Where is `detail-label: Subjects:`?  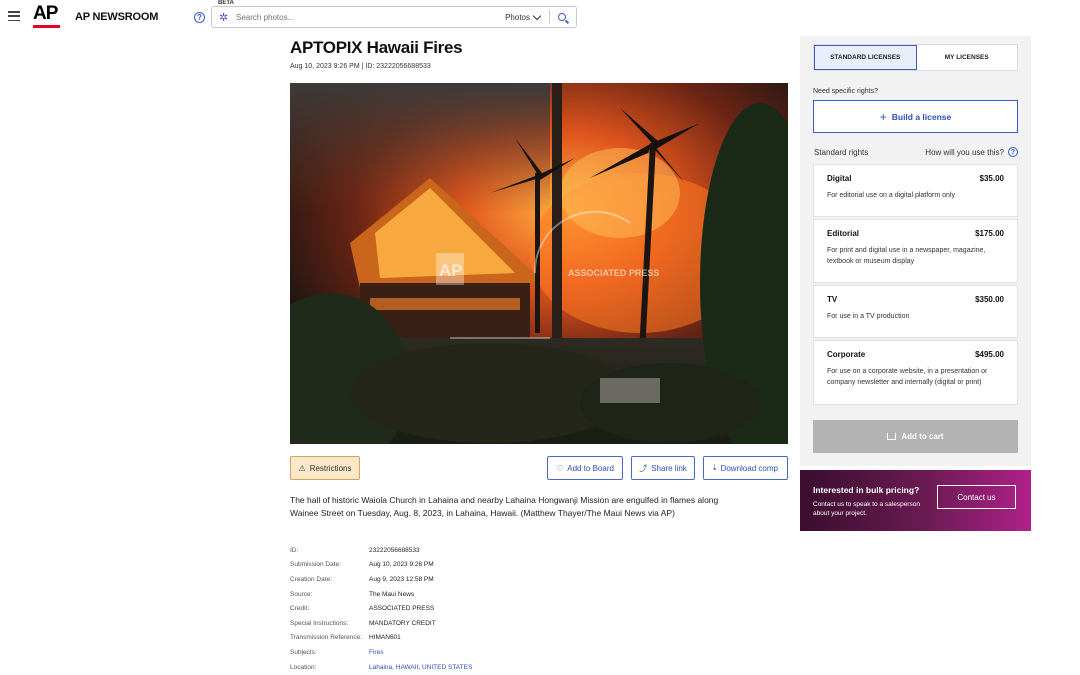 detail-label: Subjects: is located at coordinates (303, 652).